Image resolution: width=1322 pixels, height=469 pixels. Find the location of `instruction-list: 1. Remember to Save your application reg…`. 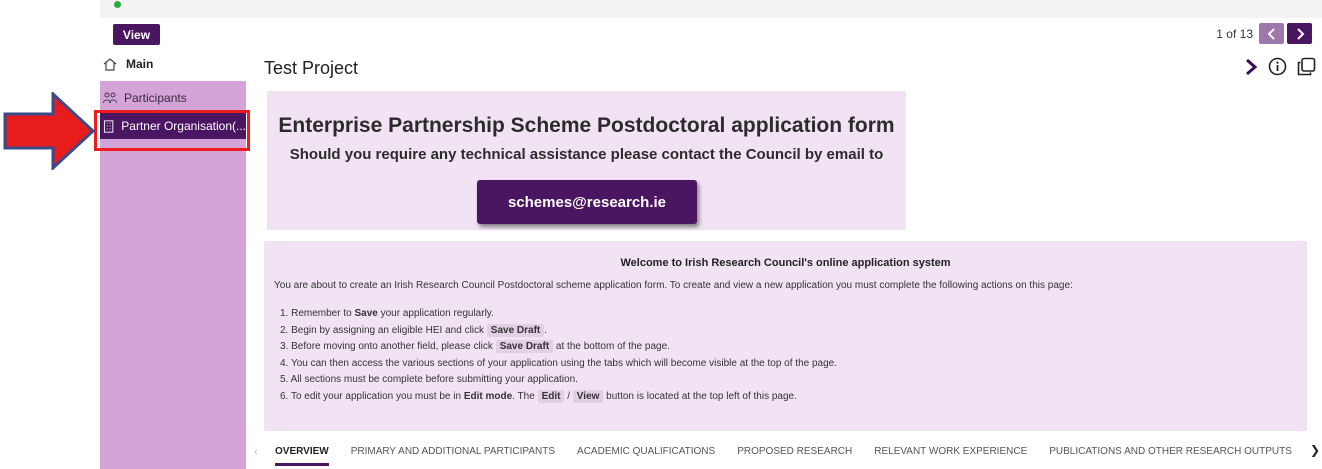

instruction-list: 1. Remember to Save your application reg… is located at coordinates (558, 357).